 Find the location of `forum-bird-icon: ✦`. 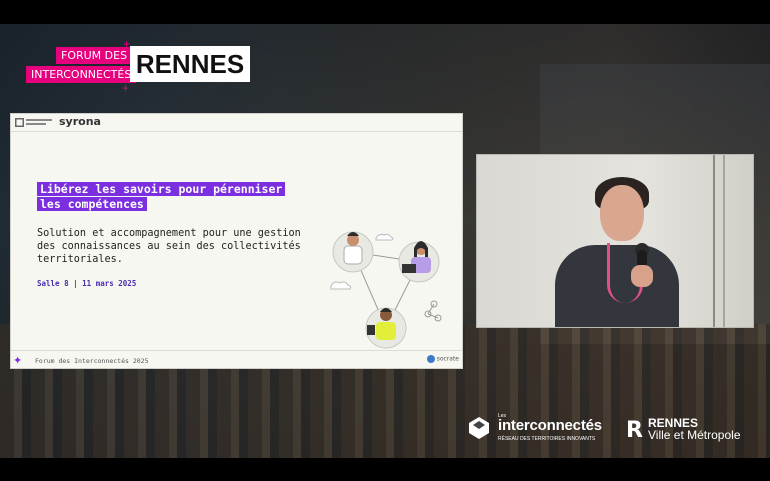

forum-bird-icon: ✦ is located at coordinates (18, 361).